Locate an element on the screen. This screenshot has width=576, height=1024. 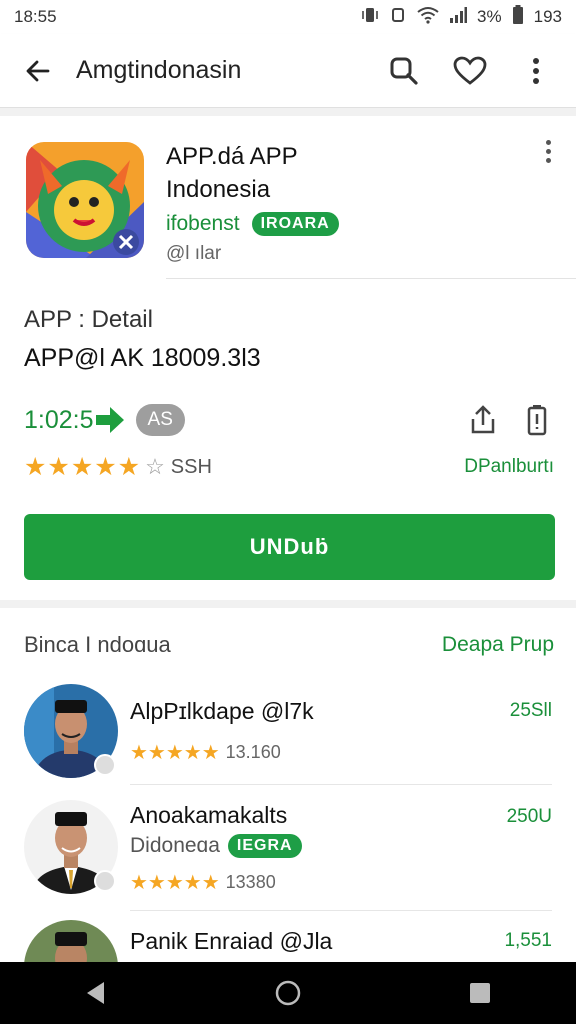
install-button: UNDuḃ is located at coordinates (289, 547).